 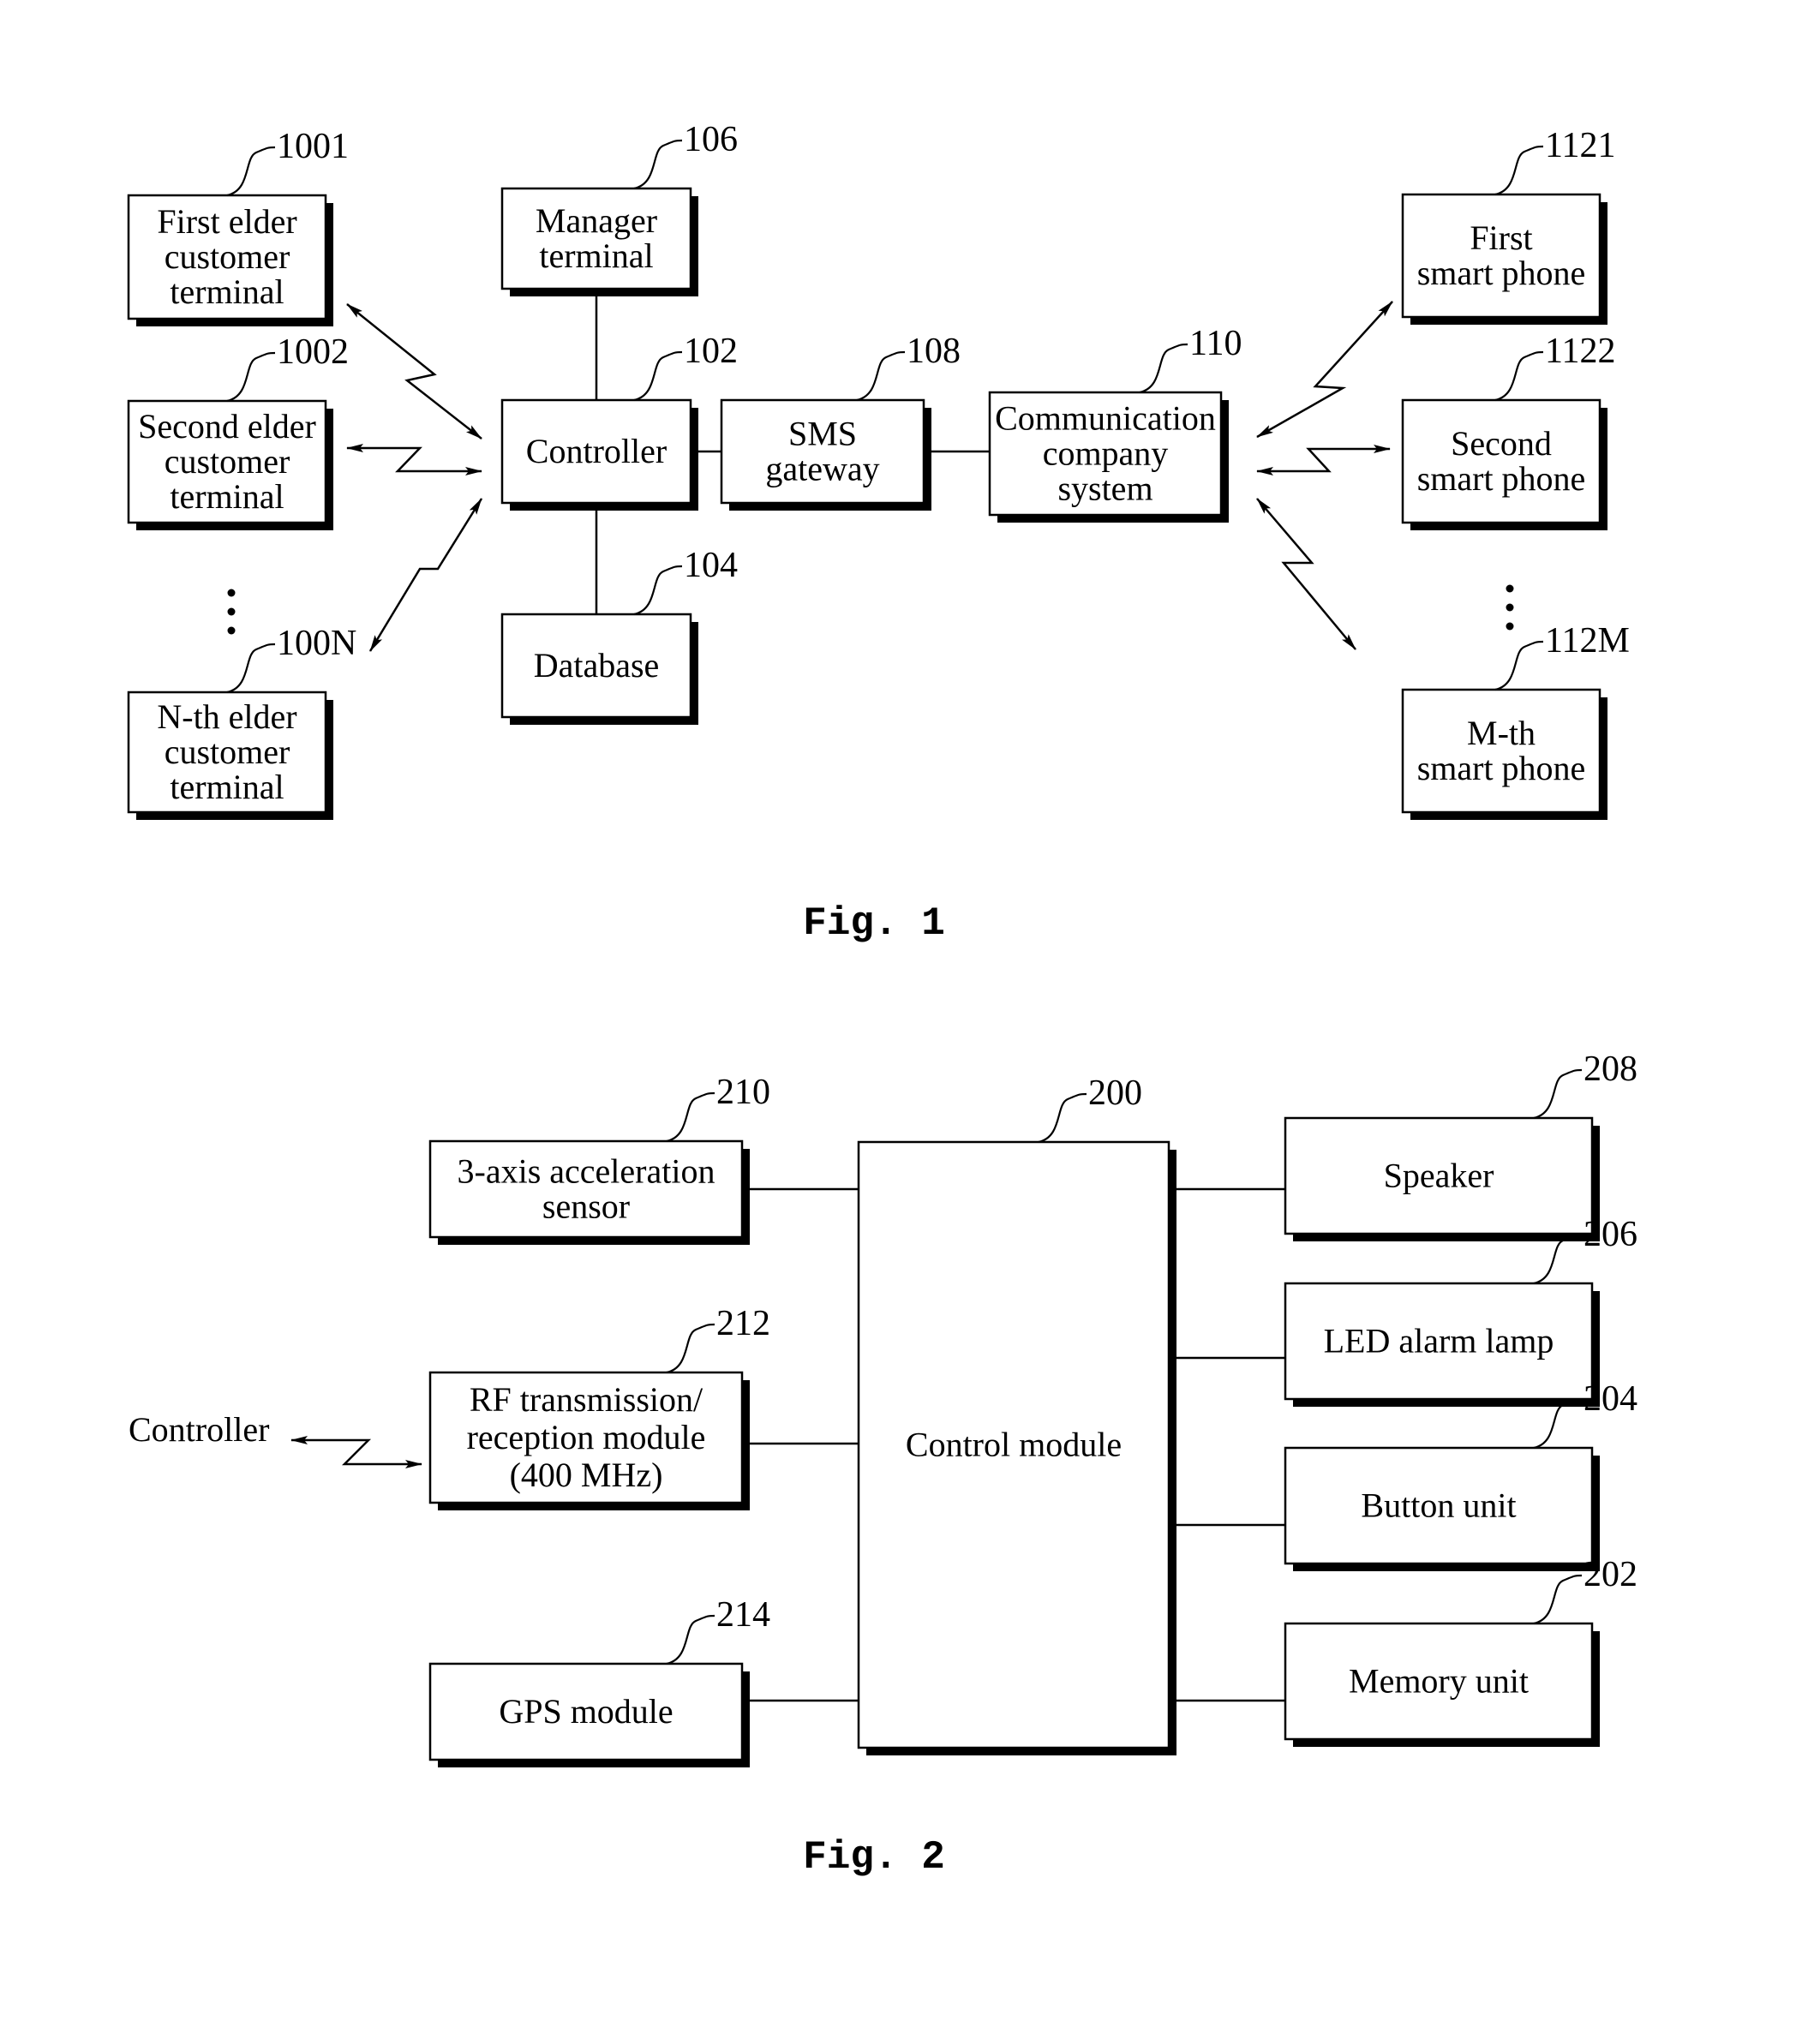 I want to click on block-sms: SMSgateway 108, so click(x=840, y=421).